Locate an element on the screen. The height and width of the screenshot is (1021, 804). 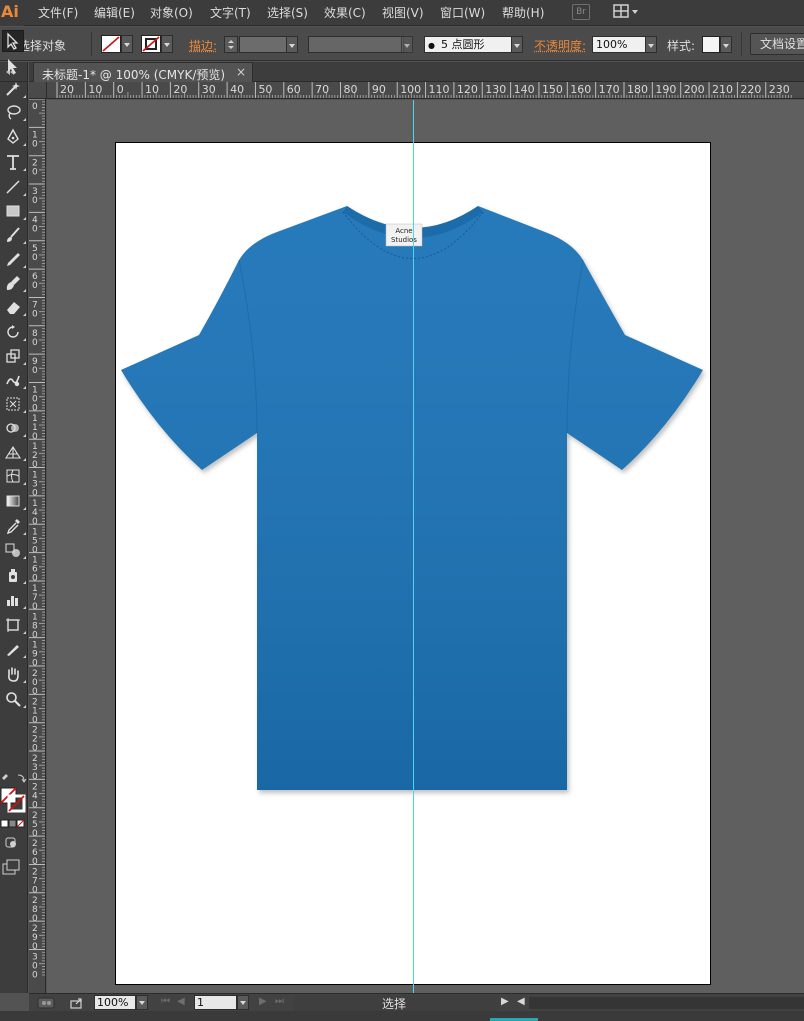
fill-stroke-widget is located at coordinates (14, 832).